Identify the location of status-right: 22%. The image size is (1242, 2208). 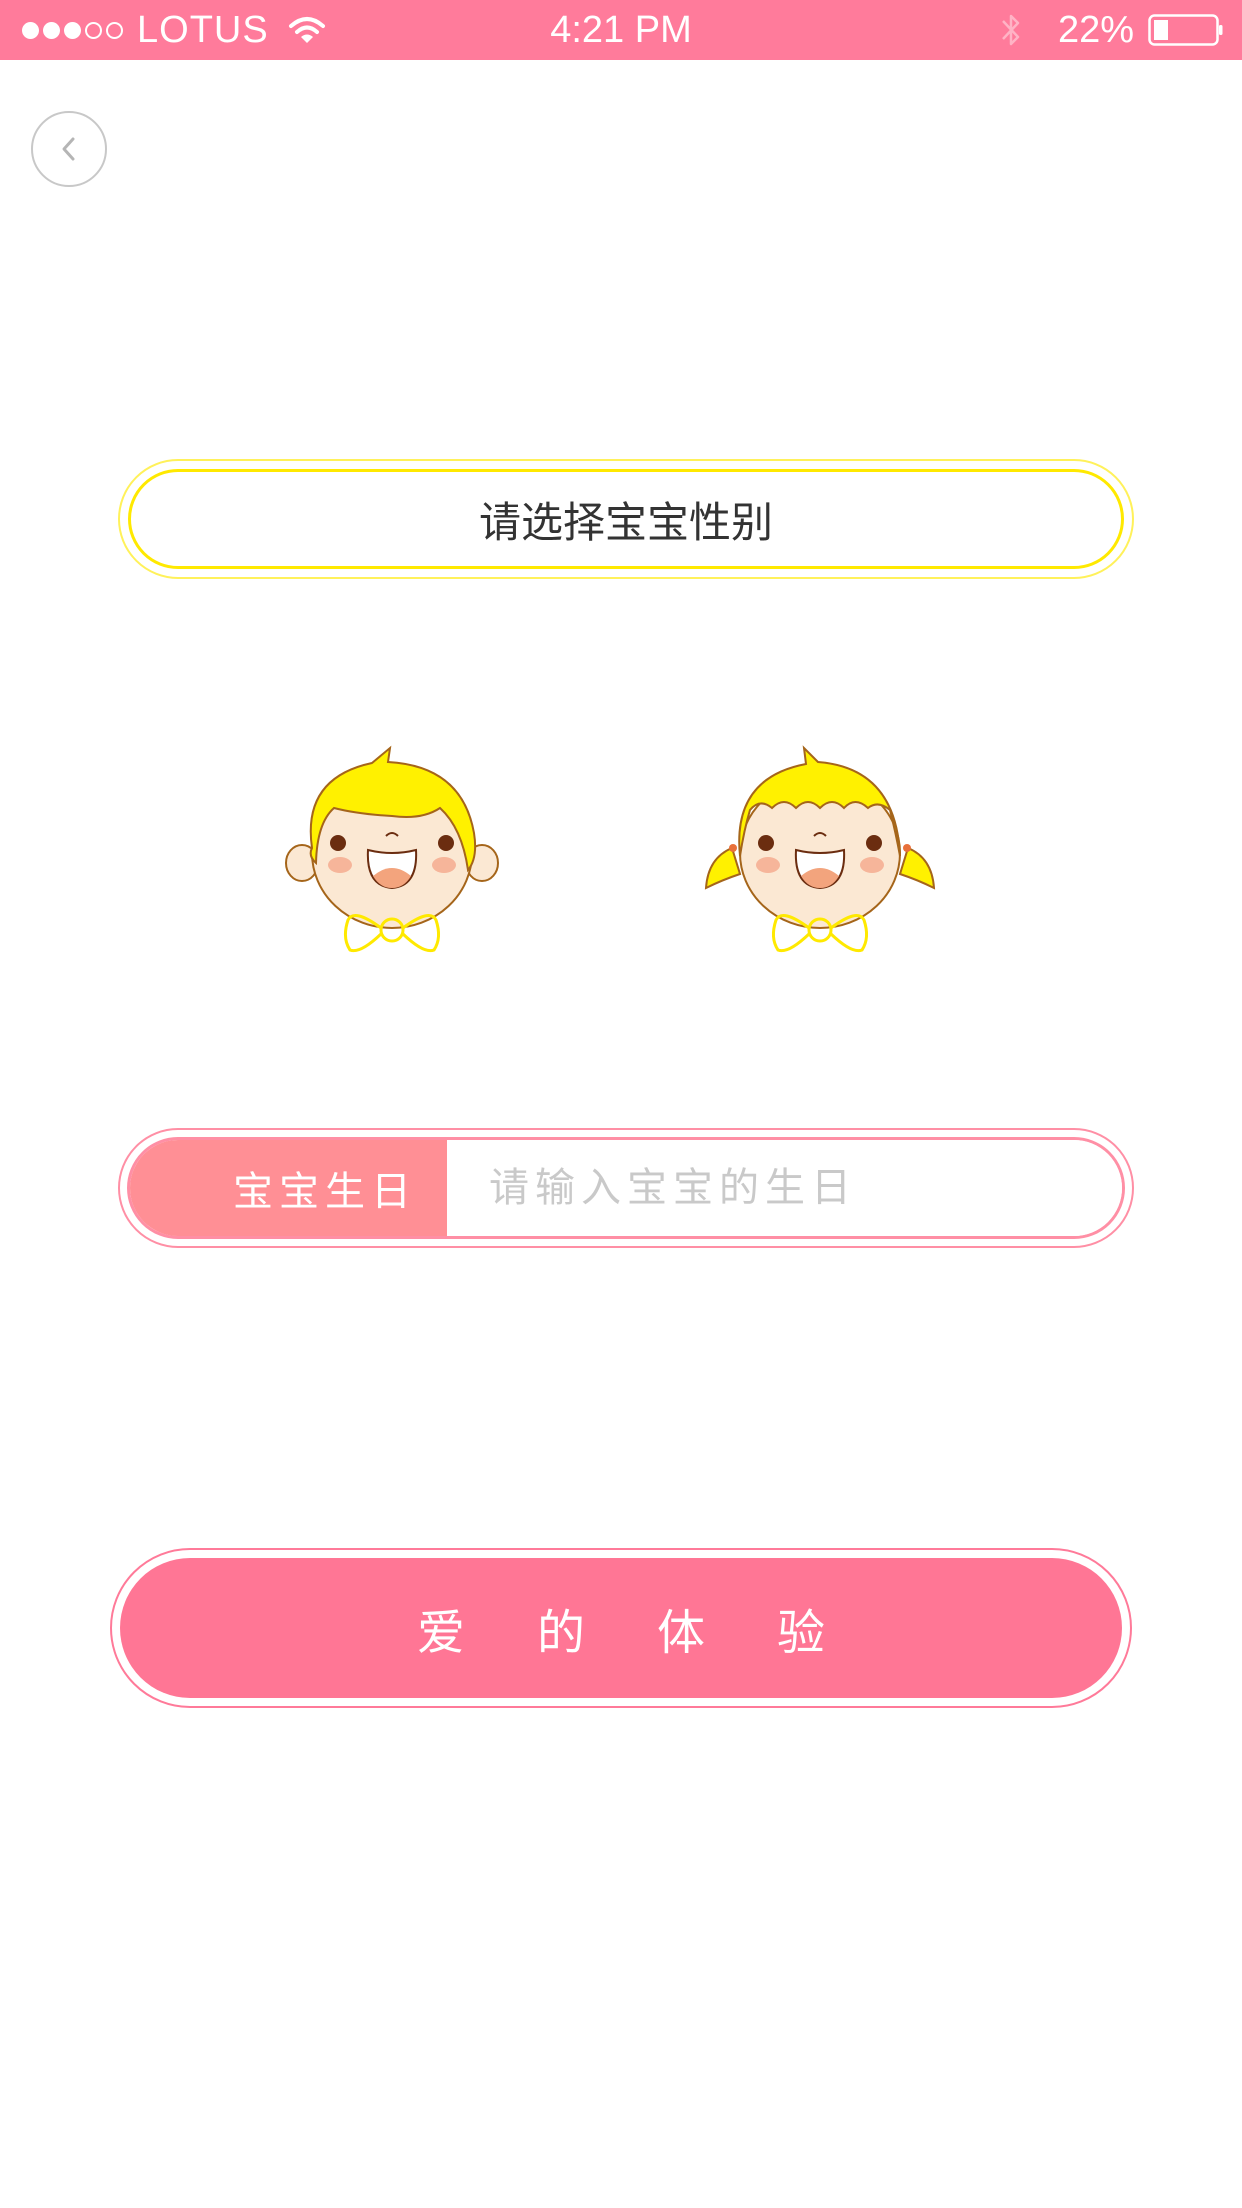
(1112, 30).